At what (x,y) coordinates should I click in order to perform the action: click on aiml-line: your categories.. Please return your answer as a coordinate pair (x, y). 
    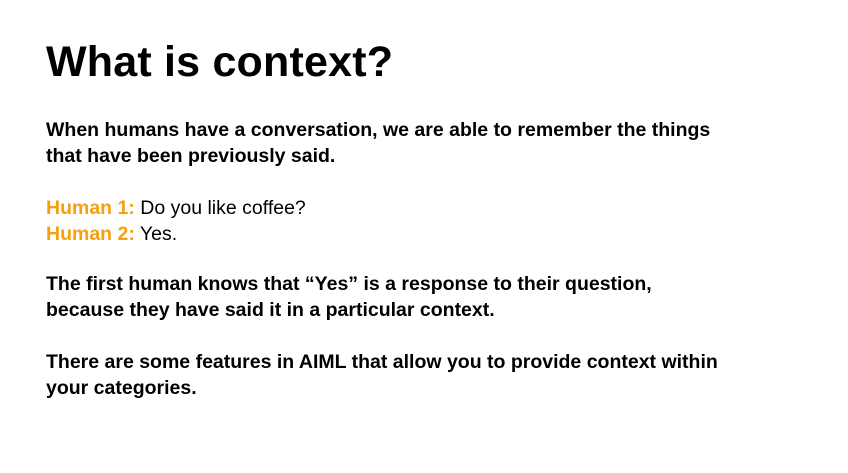
    Looking at the image, I should click on (121, 388).